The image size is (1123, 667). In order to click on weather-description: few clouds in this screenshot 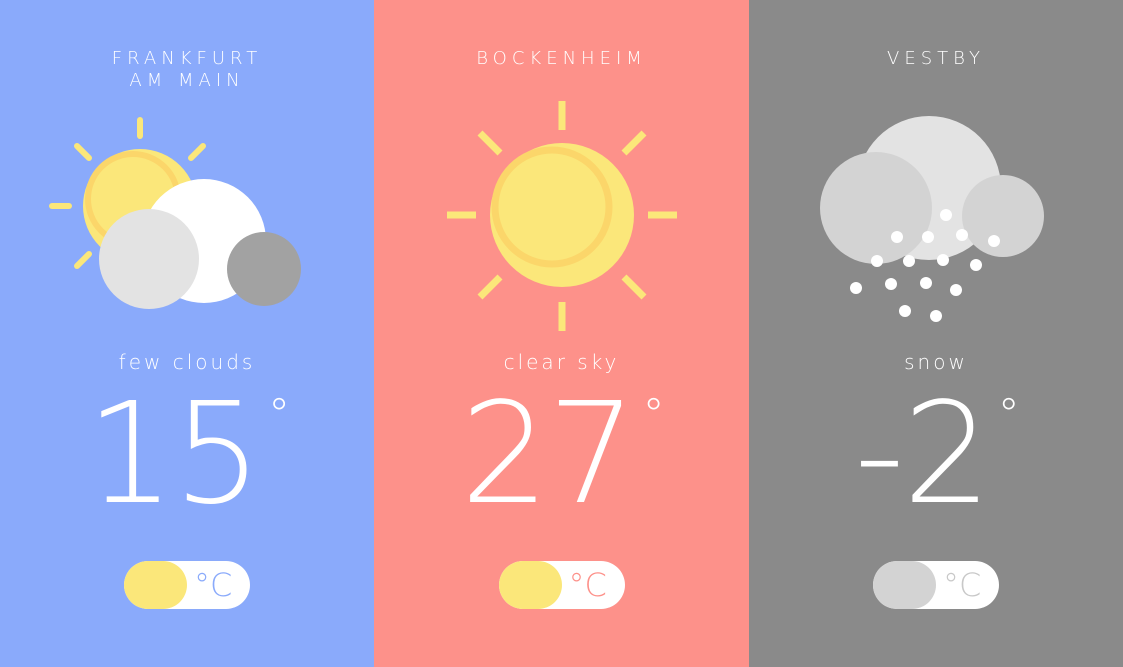, I will do `click(187, 362)`.